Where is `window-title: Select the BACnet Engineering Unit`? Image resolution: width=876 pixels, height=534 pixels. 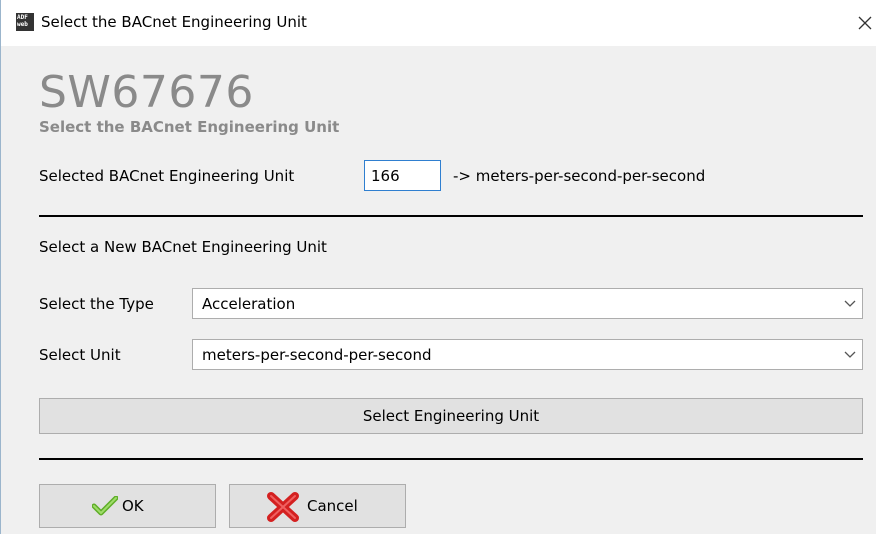
window-title: Select the BACnet Engineering Unit is located at coordinates (174, 22).